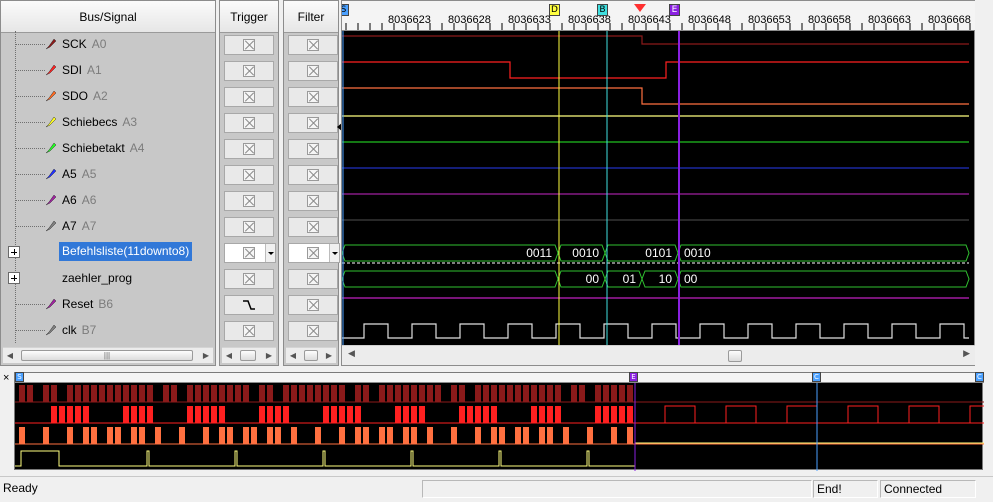 The width and height of the screenshot is (993, 502). I want to click on signal-name: A6 A6, so click(79, 200).